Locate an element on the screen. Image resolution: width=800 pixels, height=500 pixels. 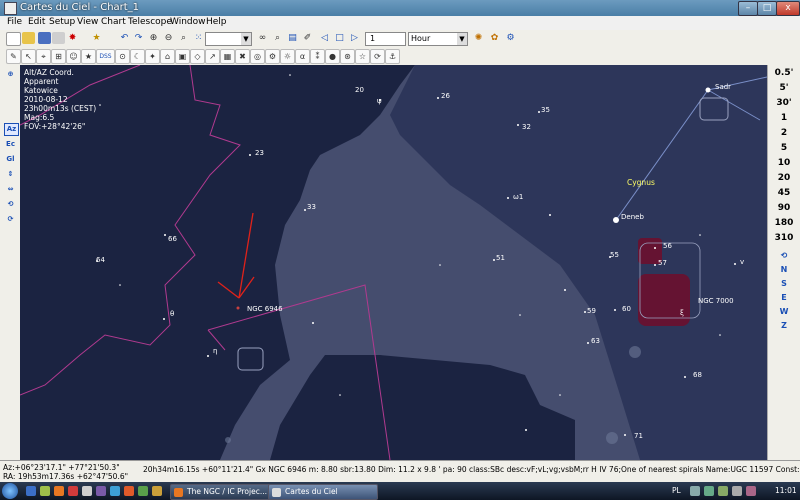
toolbar2-button-2: ↖ is located at coordinates (28, 56).